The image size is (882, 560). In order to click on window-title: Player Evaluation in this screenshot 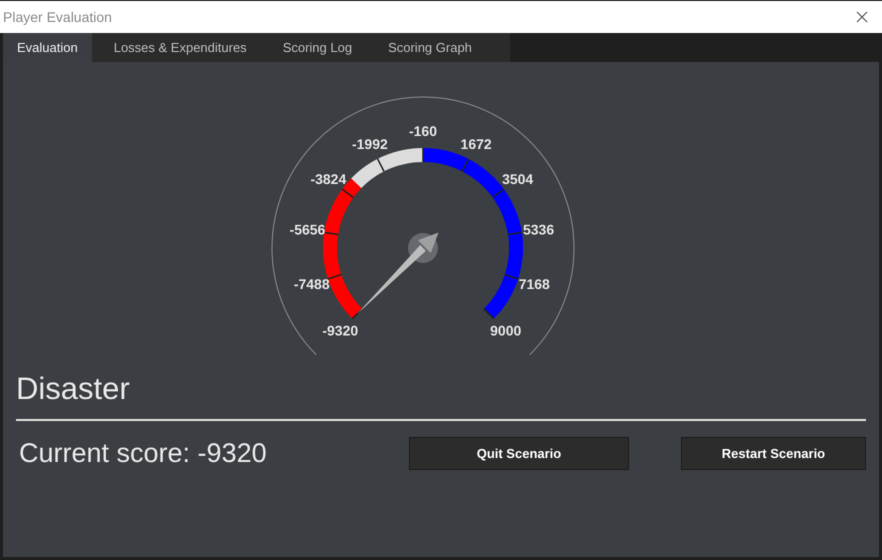, I will do `click(57, 17)`.